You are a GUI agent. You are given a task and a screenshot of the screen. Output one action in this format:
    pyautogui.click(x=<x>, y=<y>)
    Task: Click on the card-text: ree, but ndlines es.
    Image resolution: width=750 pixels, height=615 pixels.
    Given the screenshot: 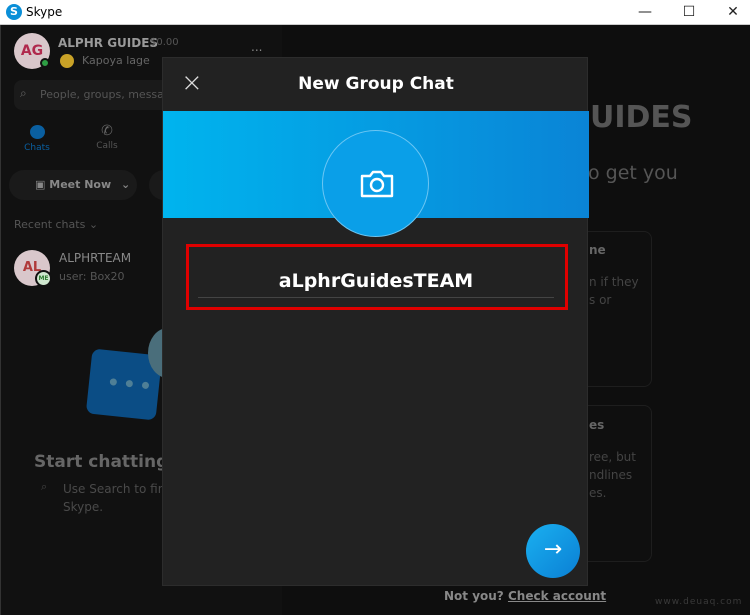 What is the action you would take?
    pyautogui.click(x=612, y=475)
    